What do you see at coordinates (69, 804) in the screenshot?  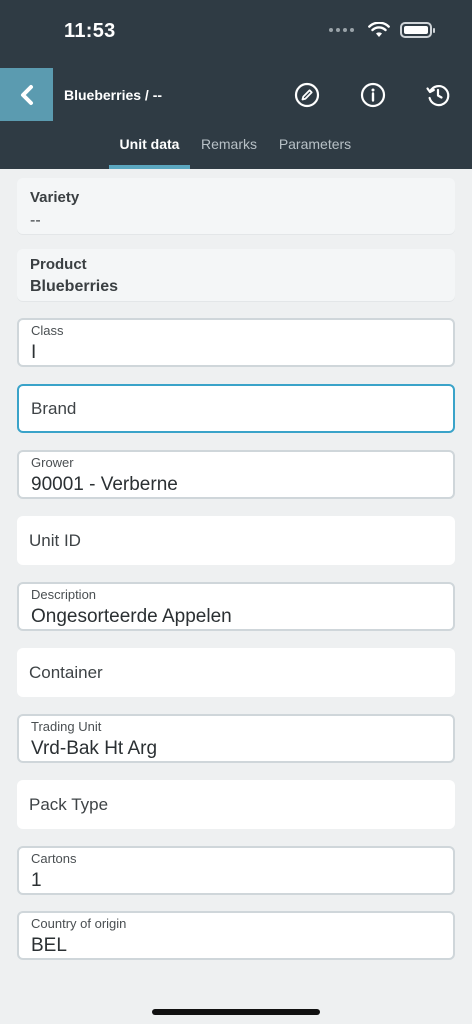 I see `pack-type-placeholder: Pack Type` at bounding box center [69, 804].